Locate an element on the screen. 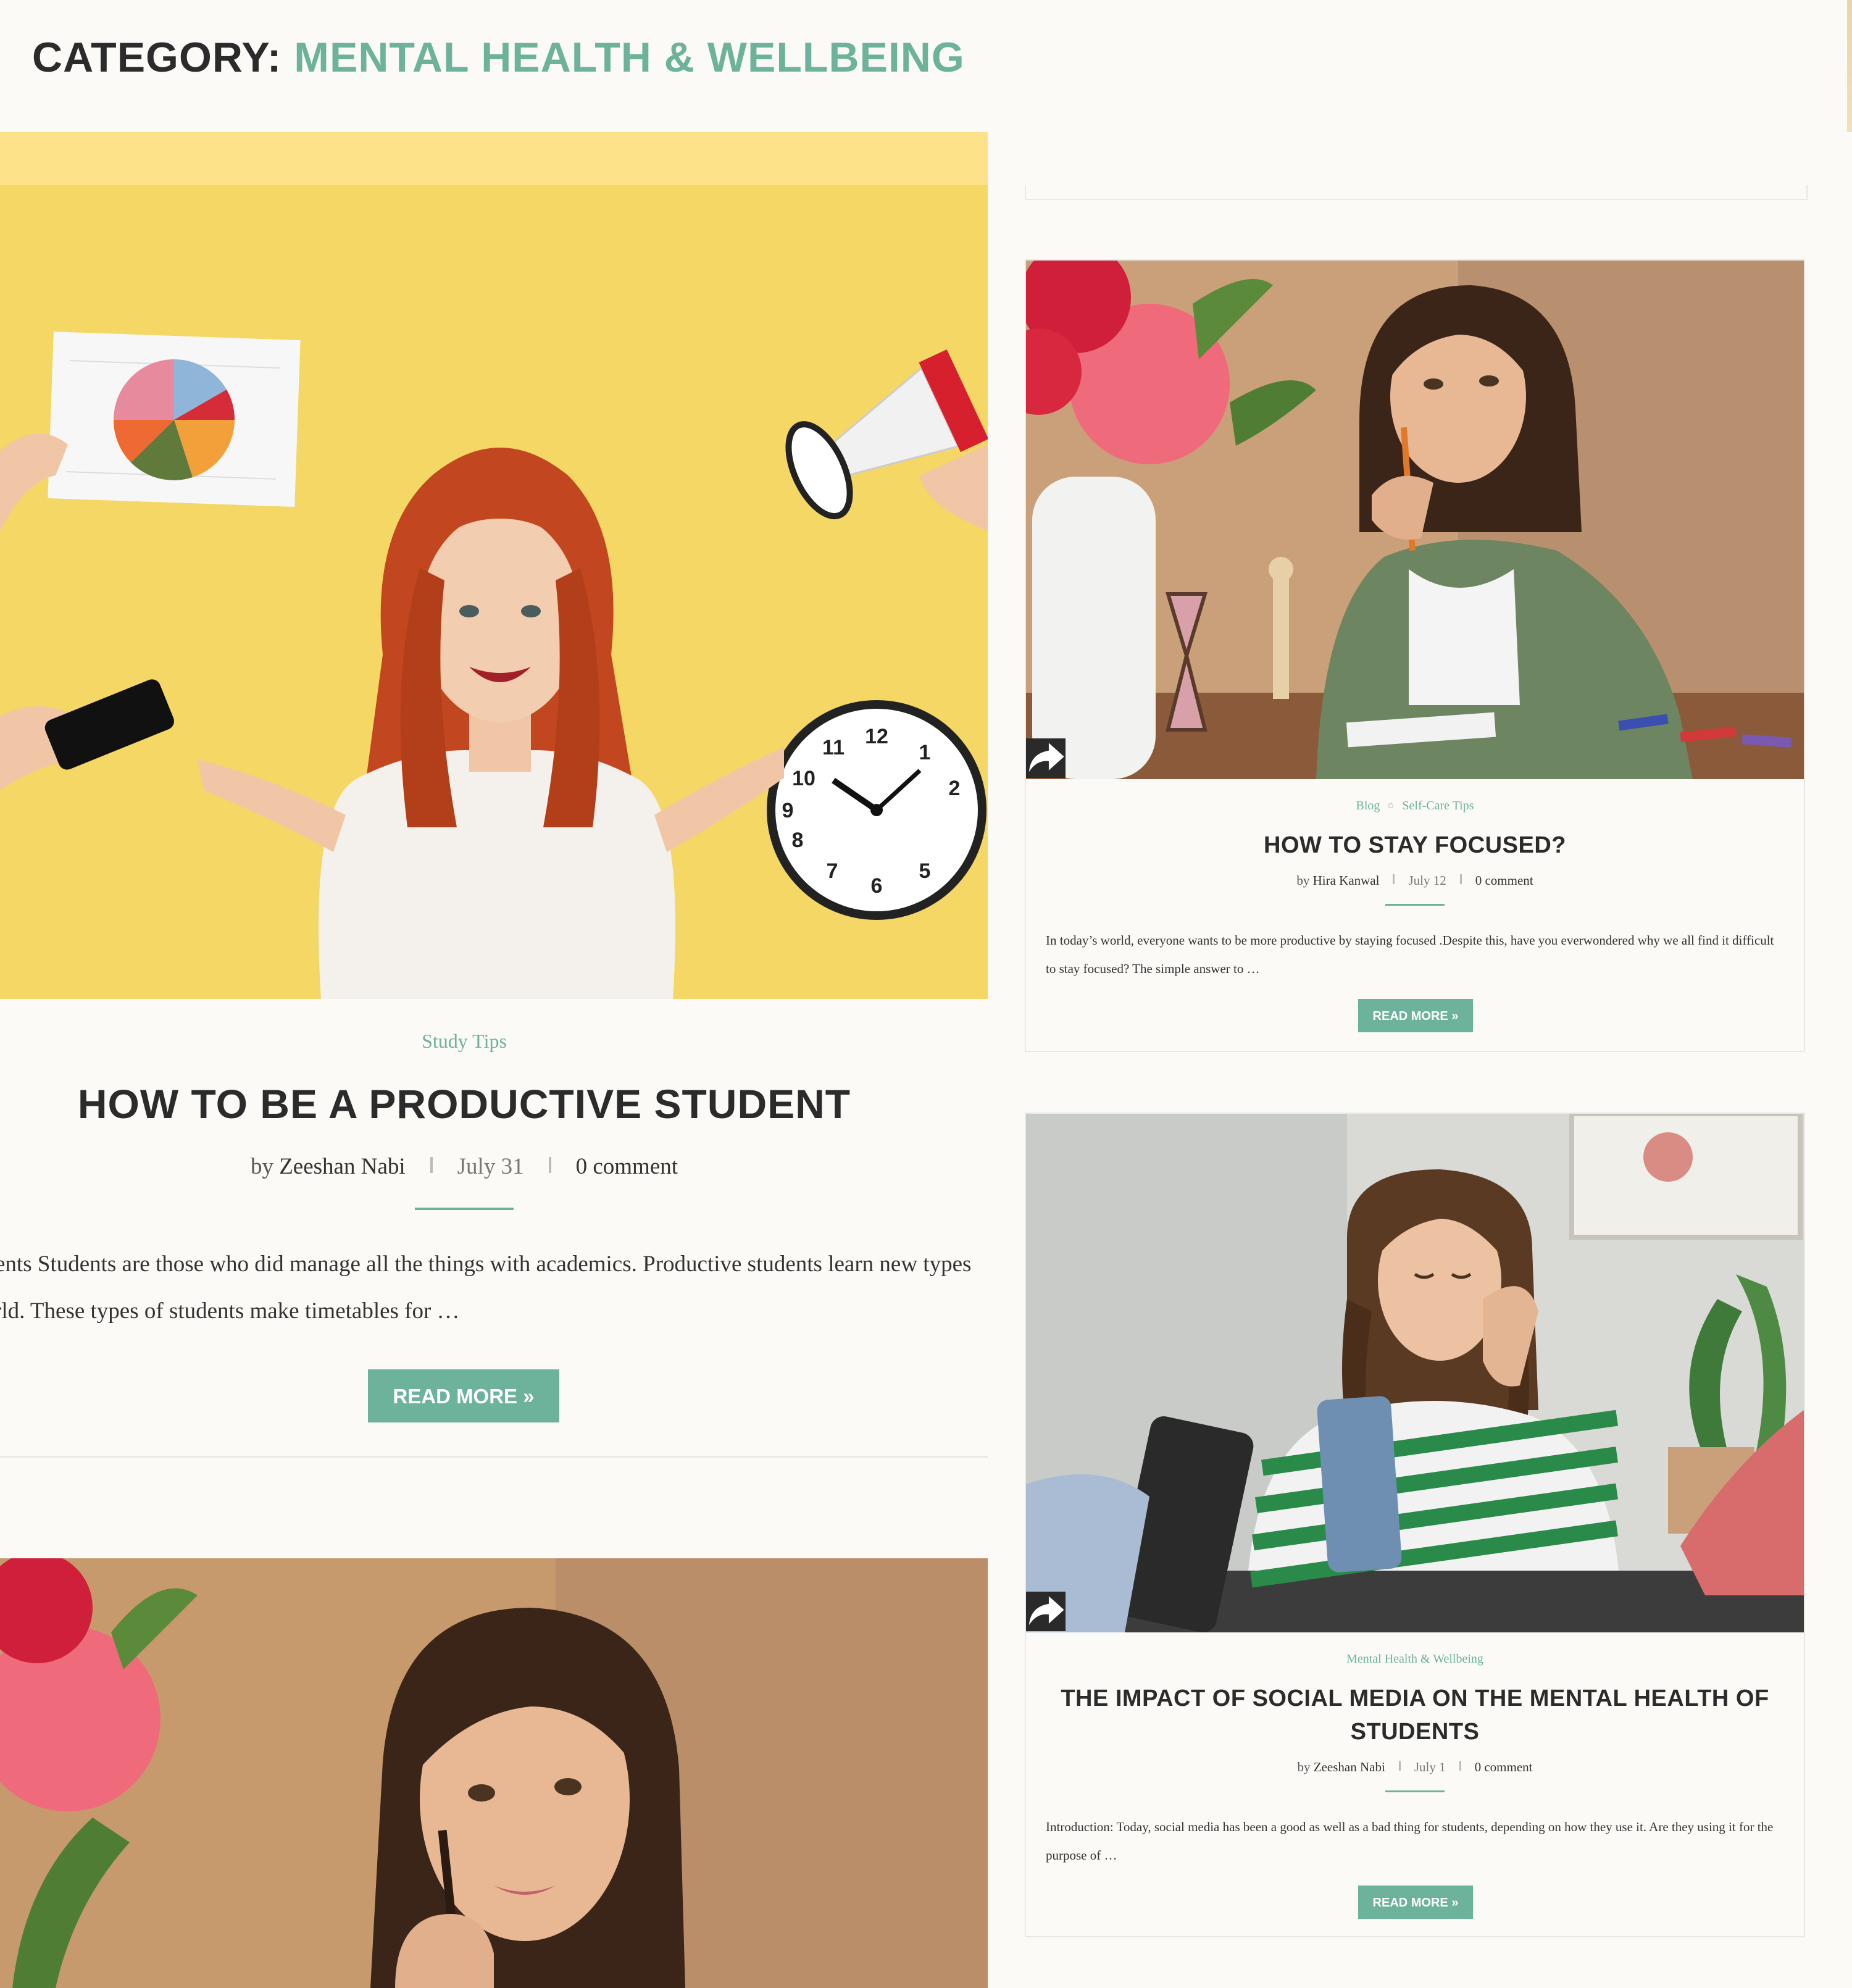 This screenshot has width=1852, height=1988. category-link-self-care: Self-Care Tips is located at coordinates (1438, 806).